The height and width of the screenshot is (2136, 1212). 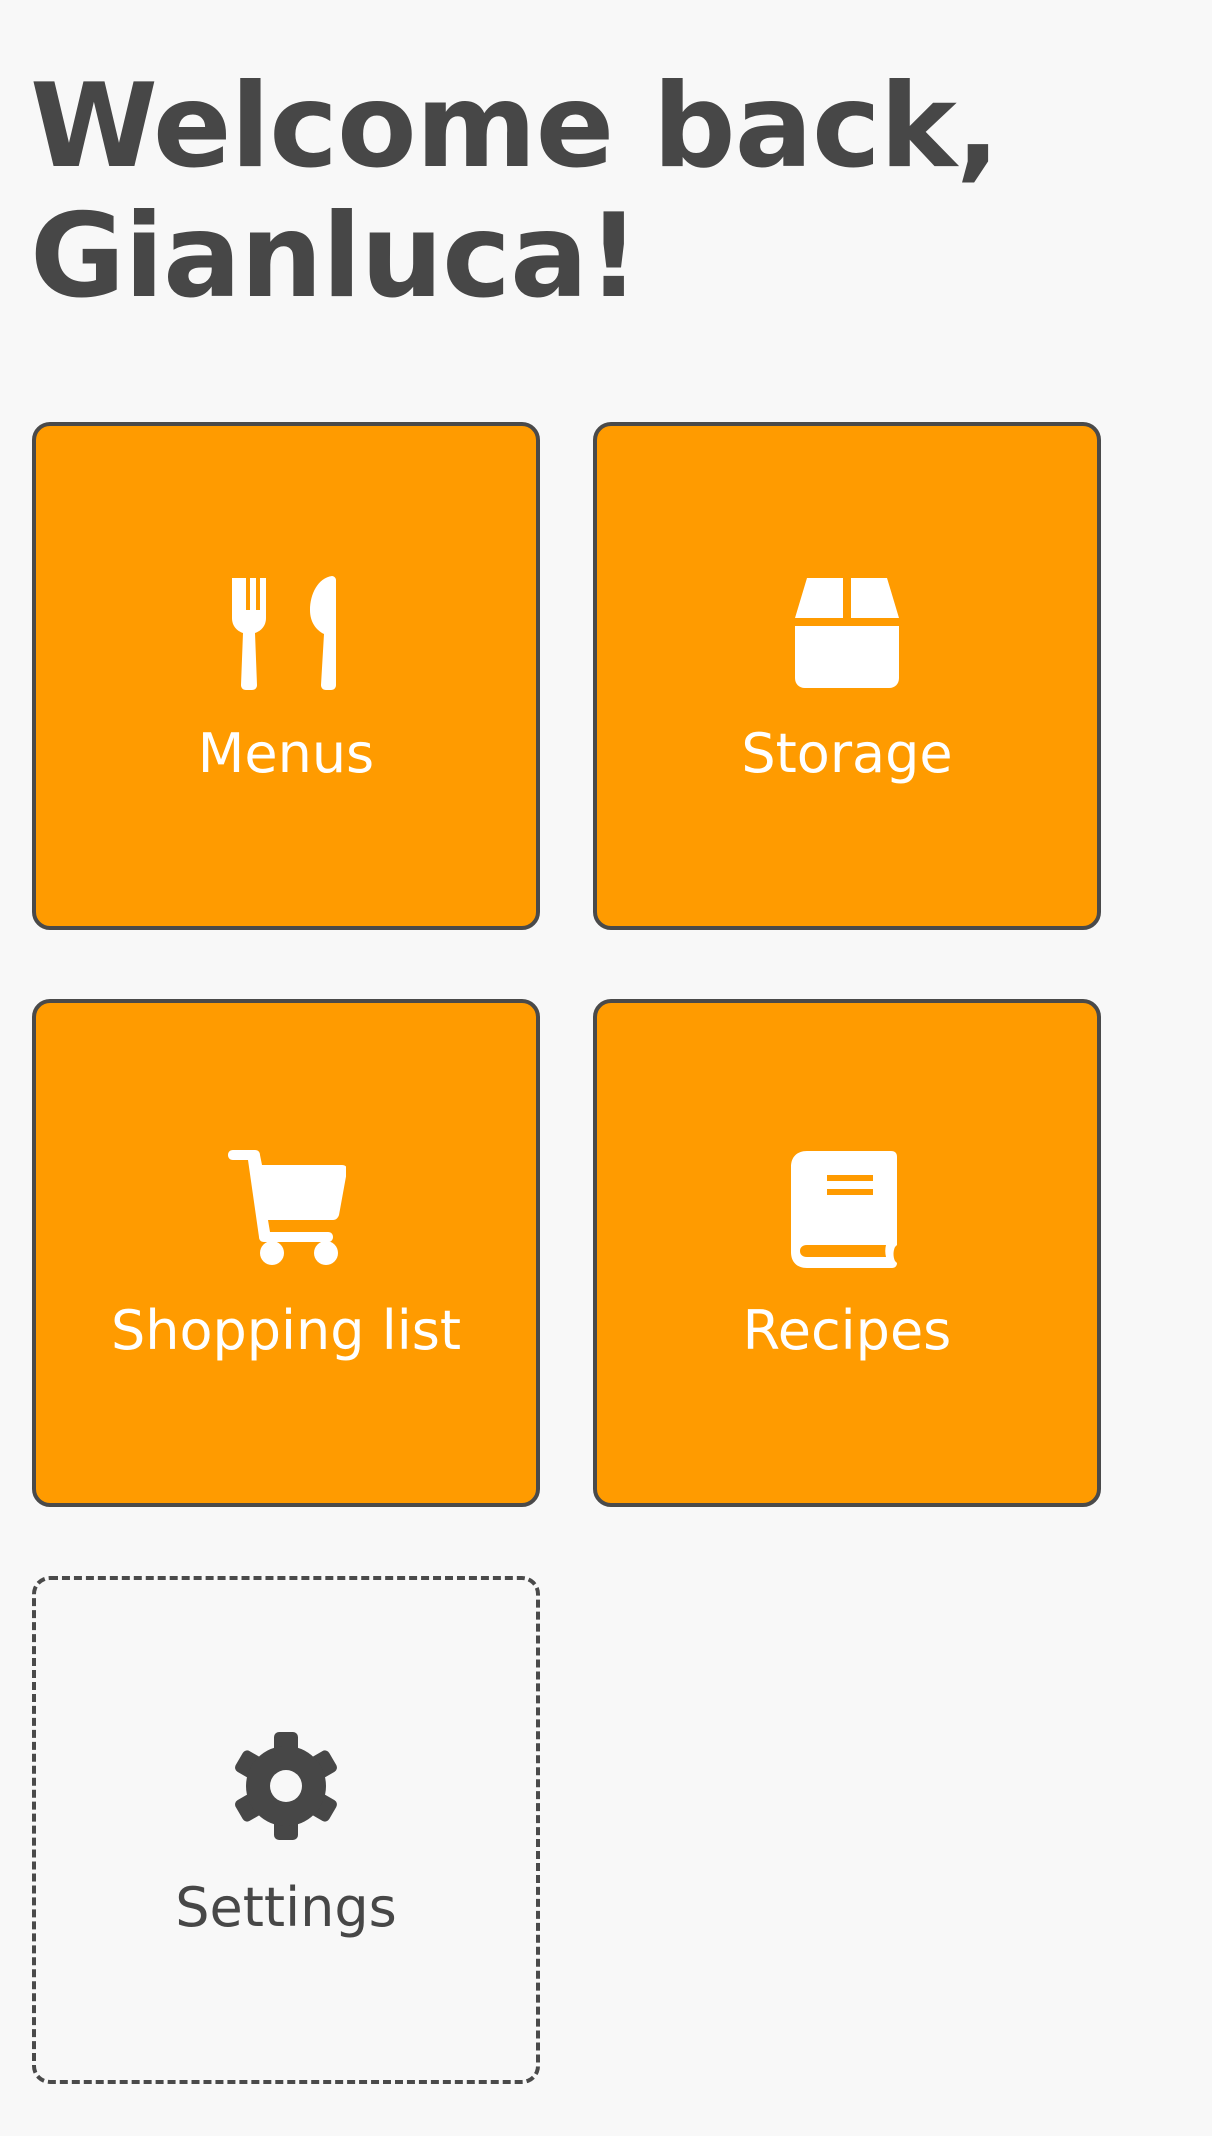 I want to click on cart-icon, so click(x=286, y=1209).